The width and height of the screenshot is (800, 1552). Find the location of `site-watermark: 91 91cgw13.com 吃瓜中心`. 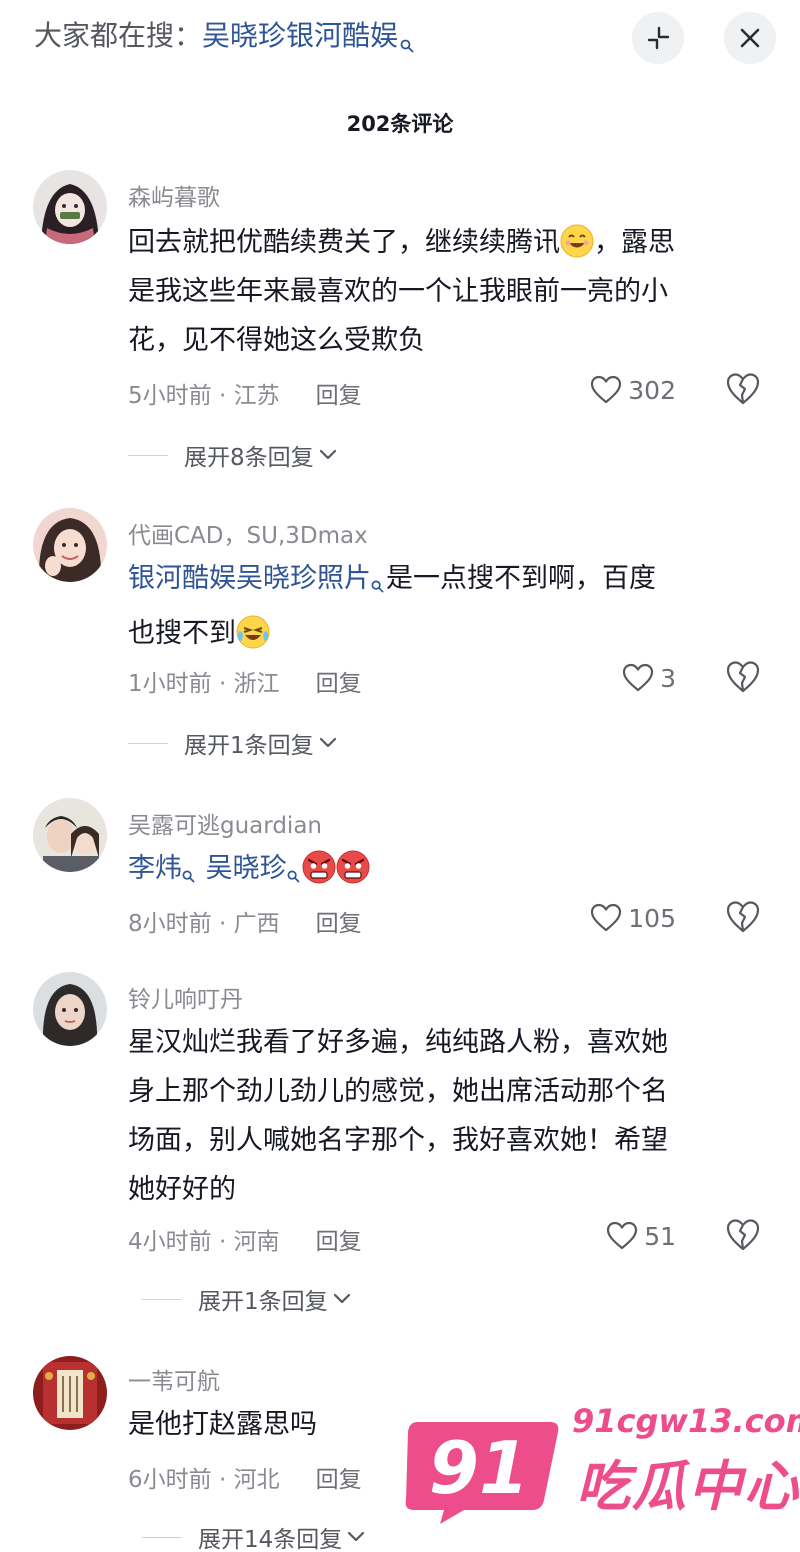

site-watermark: 91 91cgw13.com 吃瓜中心 is located at coordinates (602, 1470).